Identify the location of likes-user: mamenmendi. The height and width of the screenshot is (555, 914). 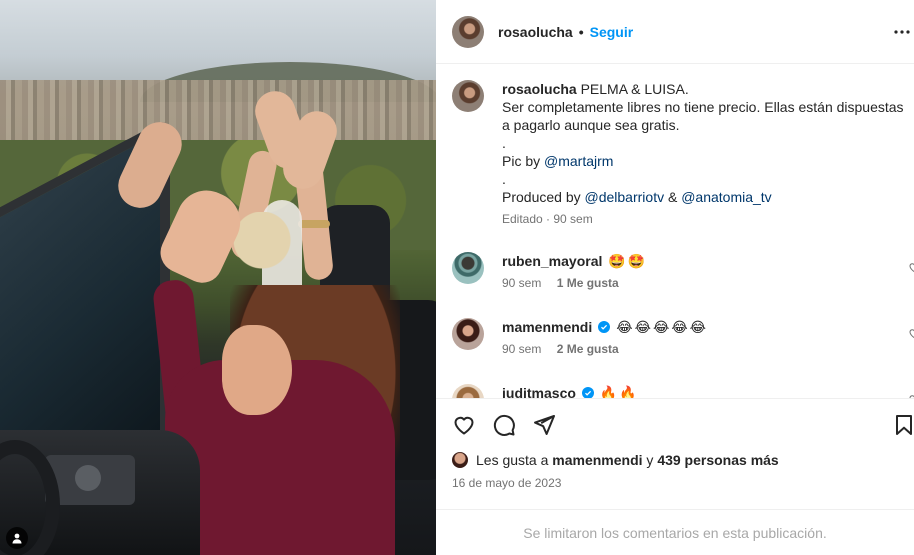
(597, 460).